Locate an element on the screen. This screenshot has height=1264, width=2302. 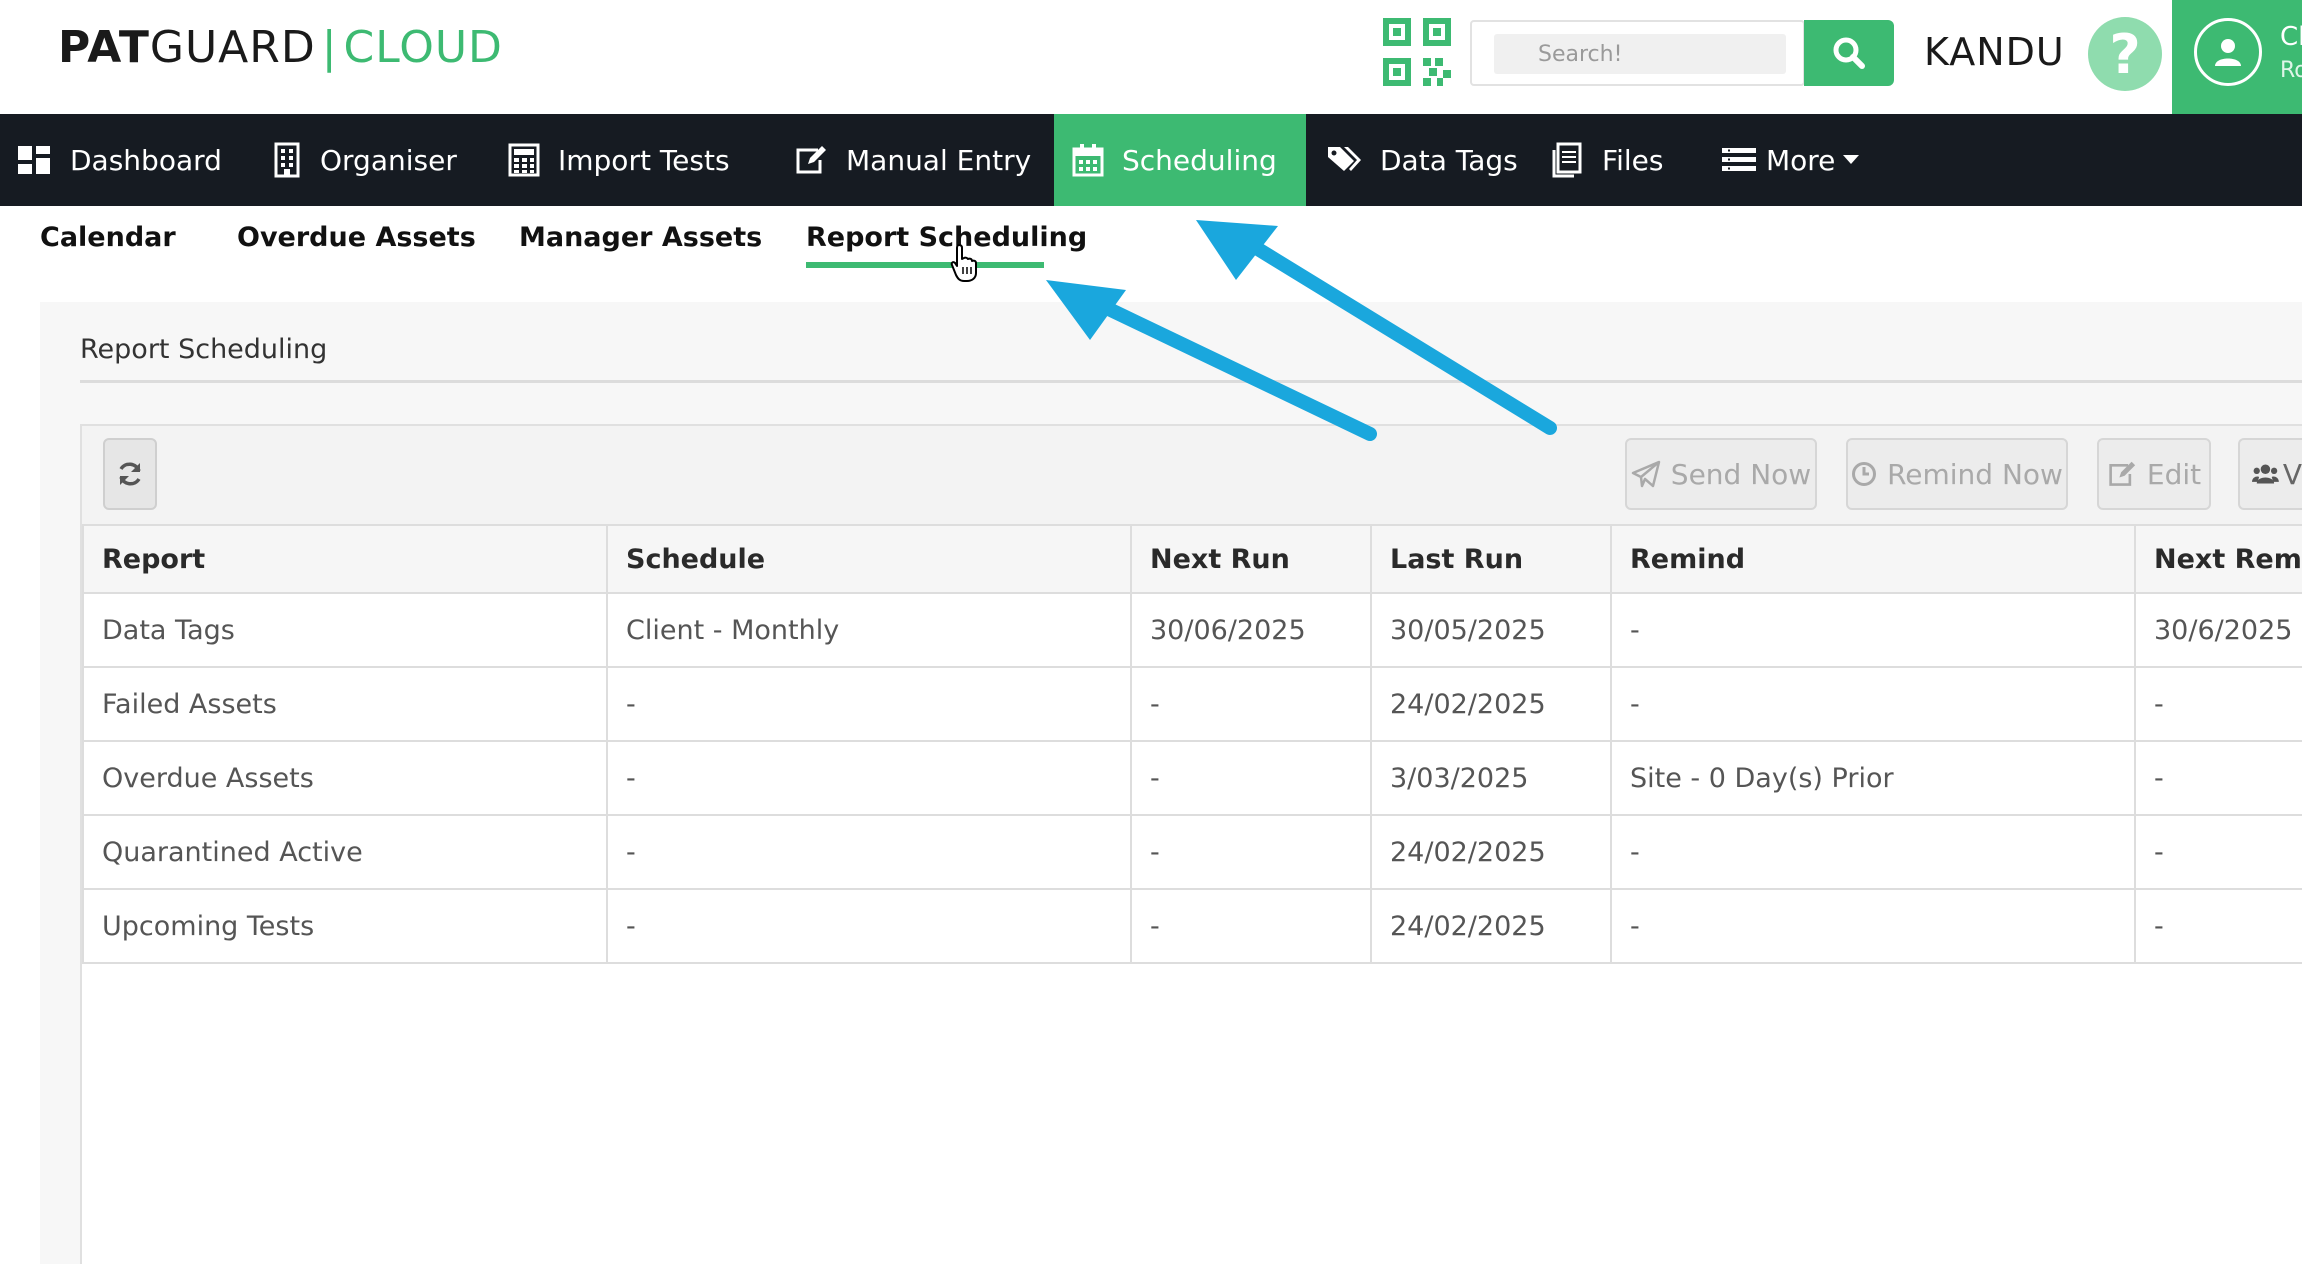
view-recipients-button: V is located at coordinates (2270, 474).